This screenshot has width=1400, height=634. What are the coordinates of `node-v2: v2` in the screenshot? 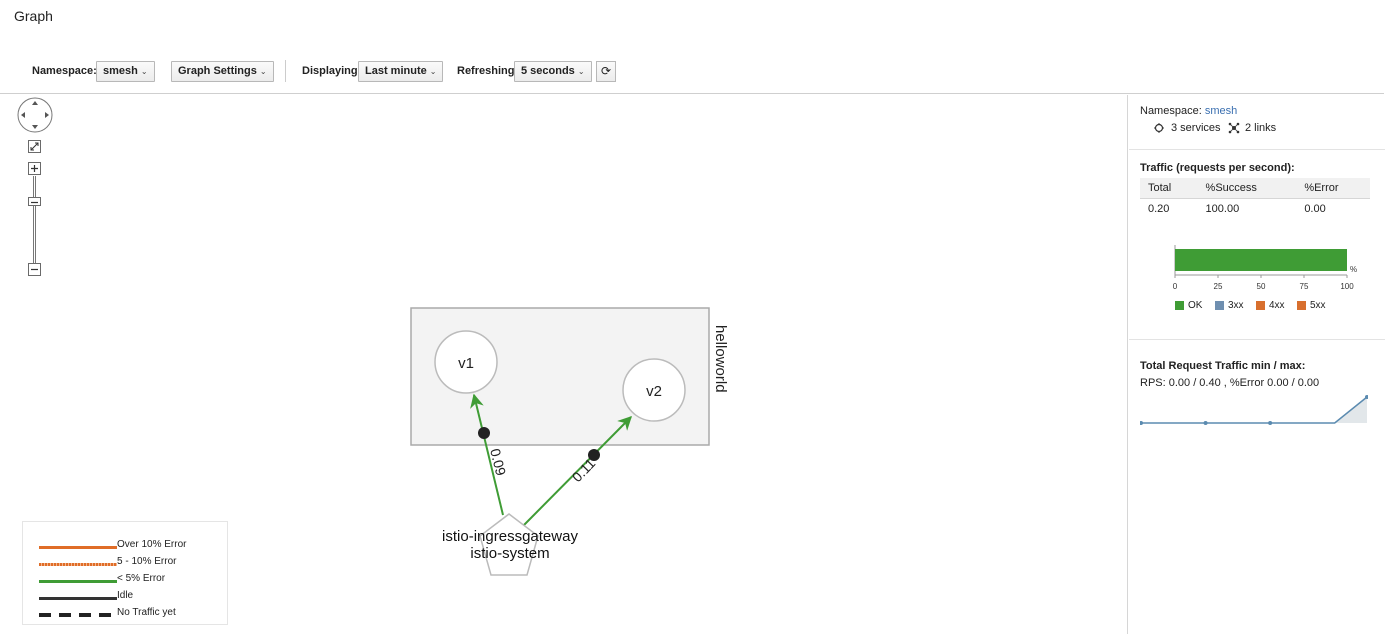 It's located at (654, 390).